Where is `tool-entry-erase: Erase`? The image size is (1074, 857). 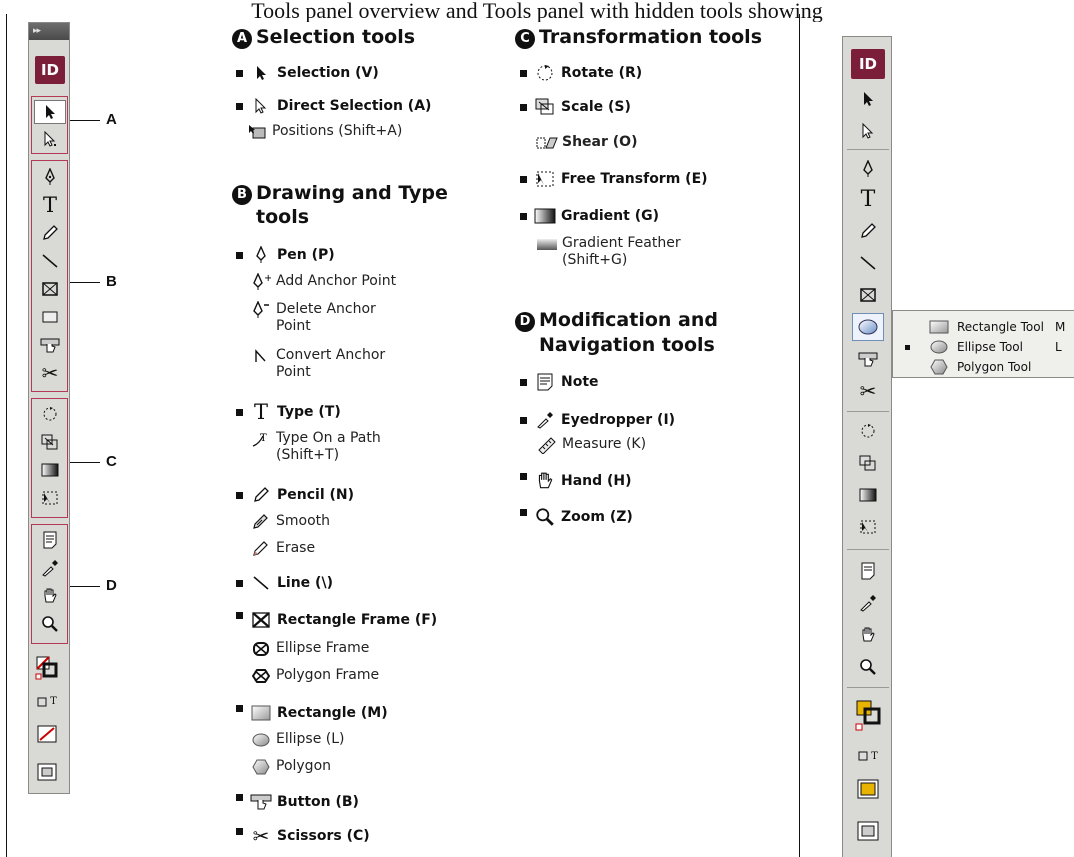
tool-entry-erase: Erase is located at coordinates (282, 549).